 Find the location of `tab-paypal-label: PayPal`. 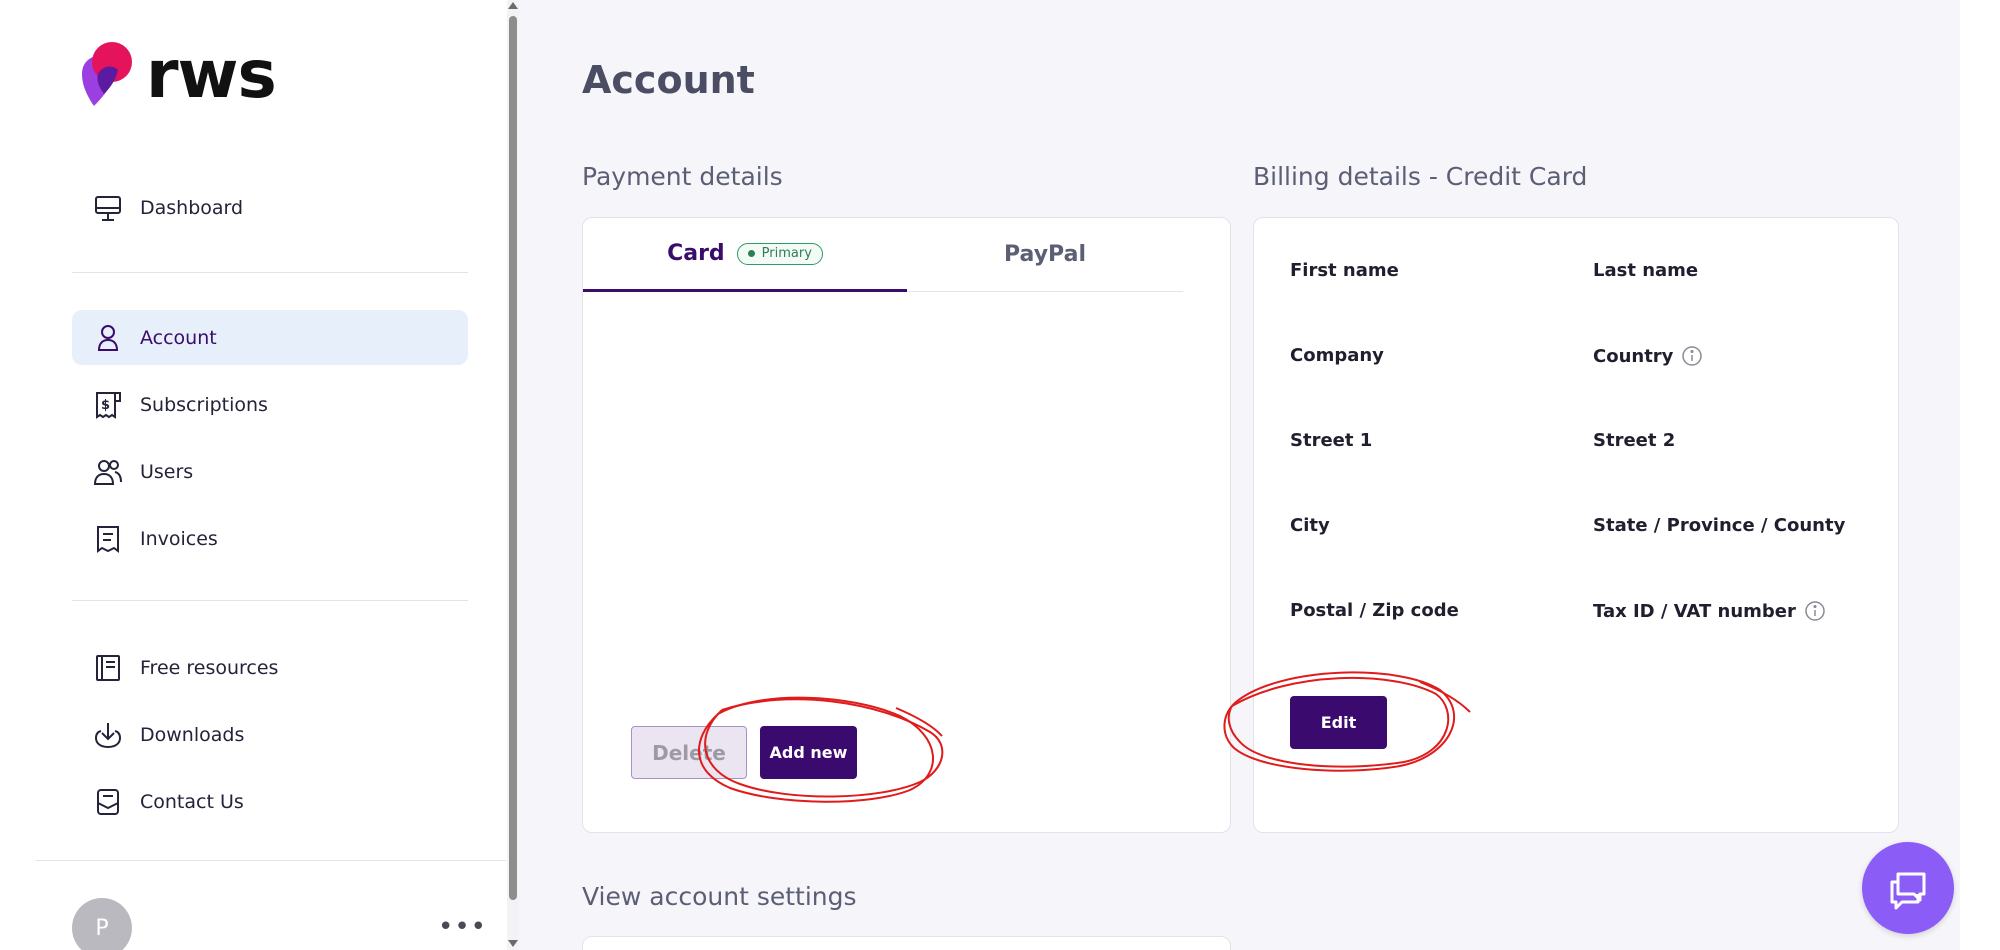

tab-paypal-label: PayPal is located at coordinates (1045, 254).